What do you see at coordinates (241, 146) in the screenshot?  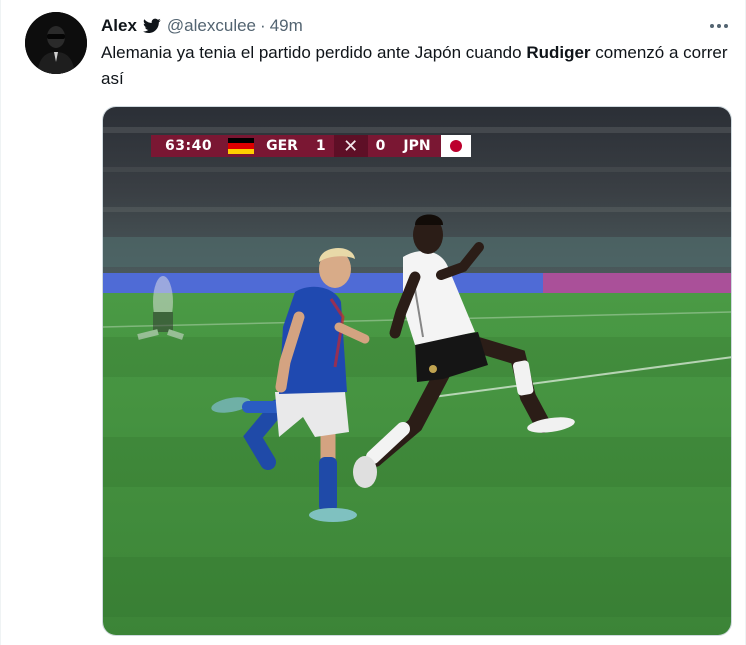 I see `germany-flag-icon` at bounding box center [241, 146].